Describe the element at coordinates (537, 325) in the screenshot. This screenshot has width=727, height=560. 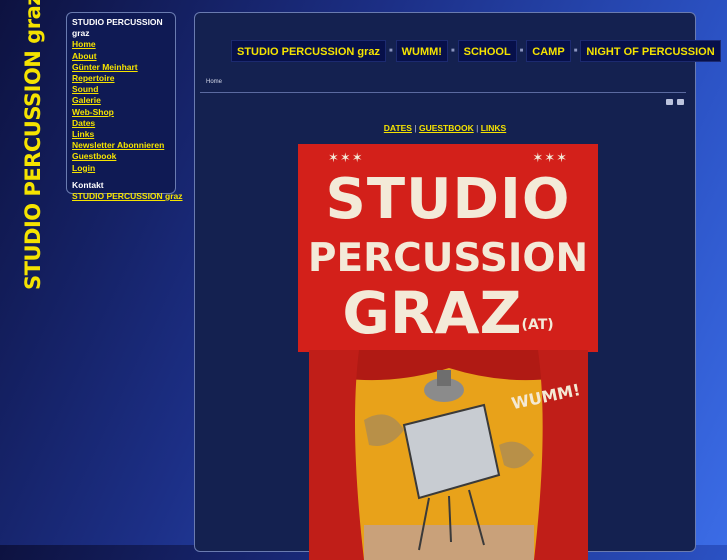
I see `poster-country: (AT)` at that location.